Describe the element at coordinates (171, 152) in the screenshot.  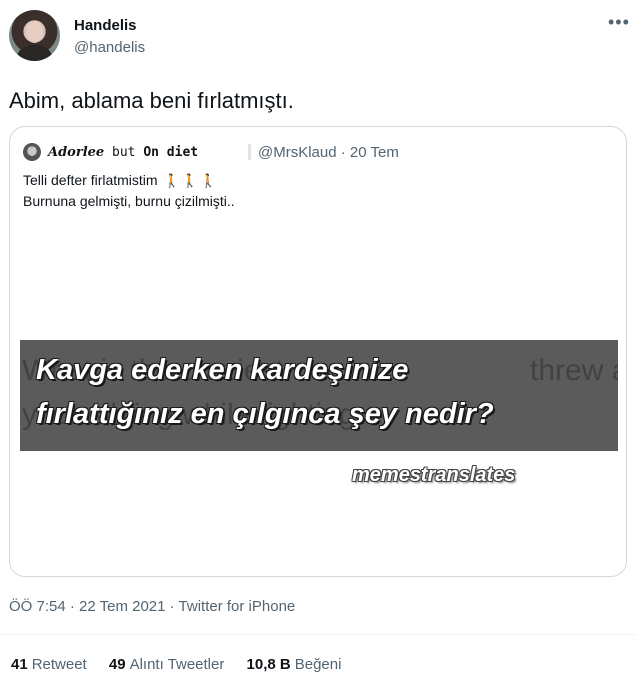
I see `quoted-name-part-3: On diet` at that location.